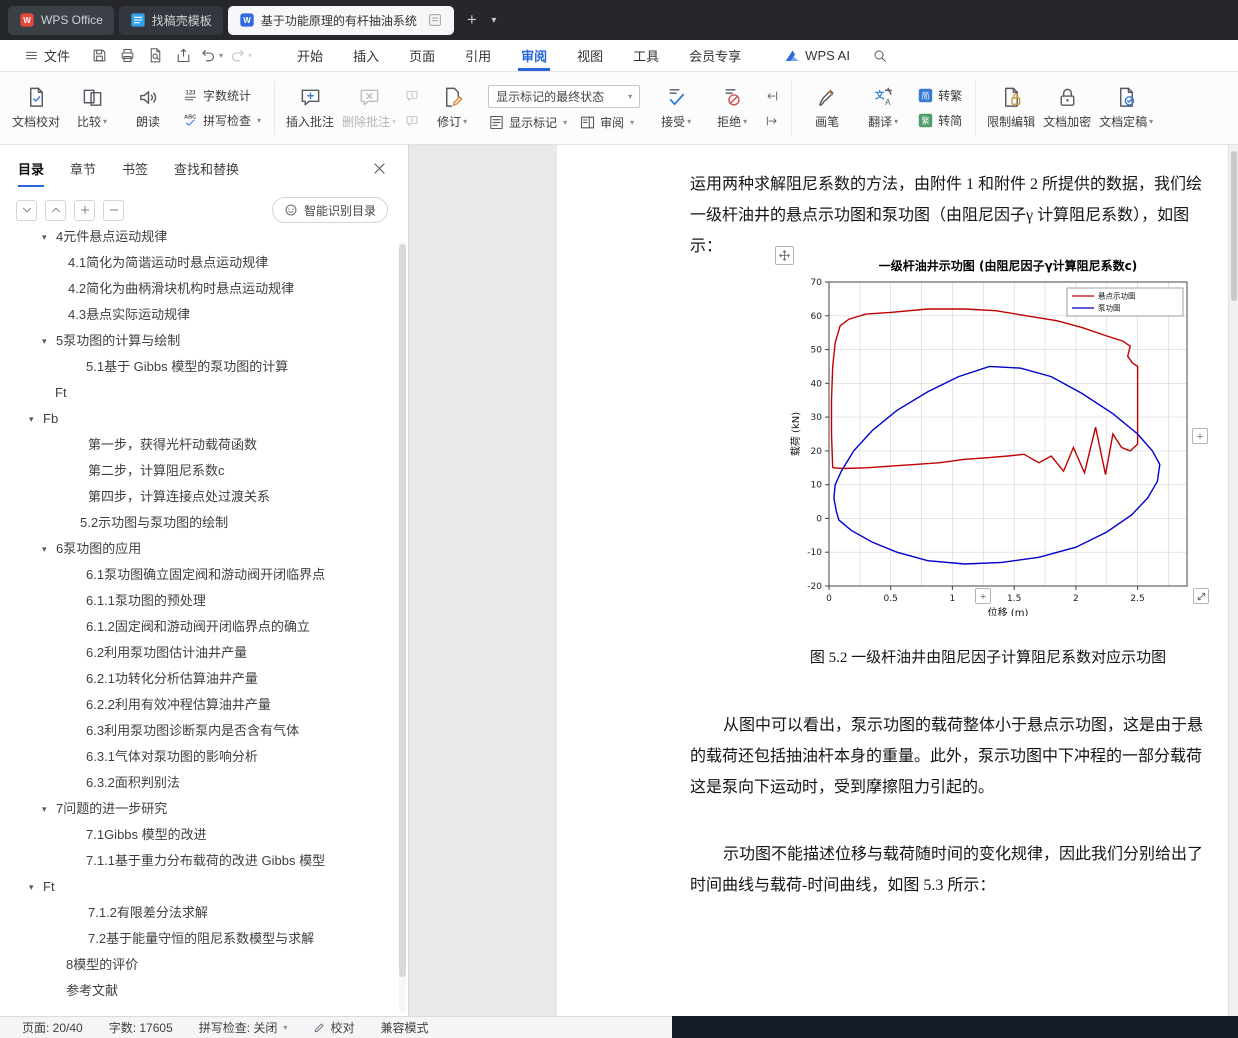 The image size is (1238, 1038). I want to click on ribbon-next-comment-button, so click(412, 121).